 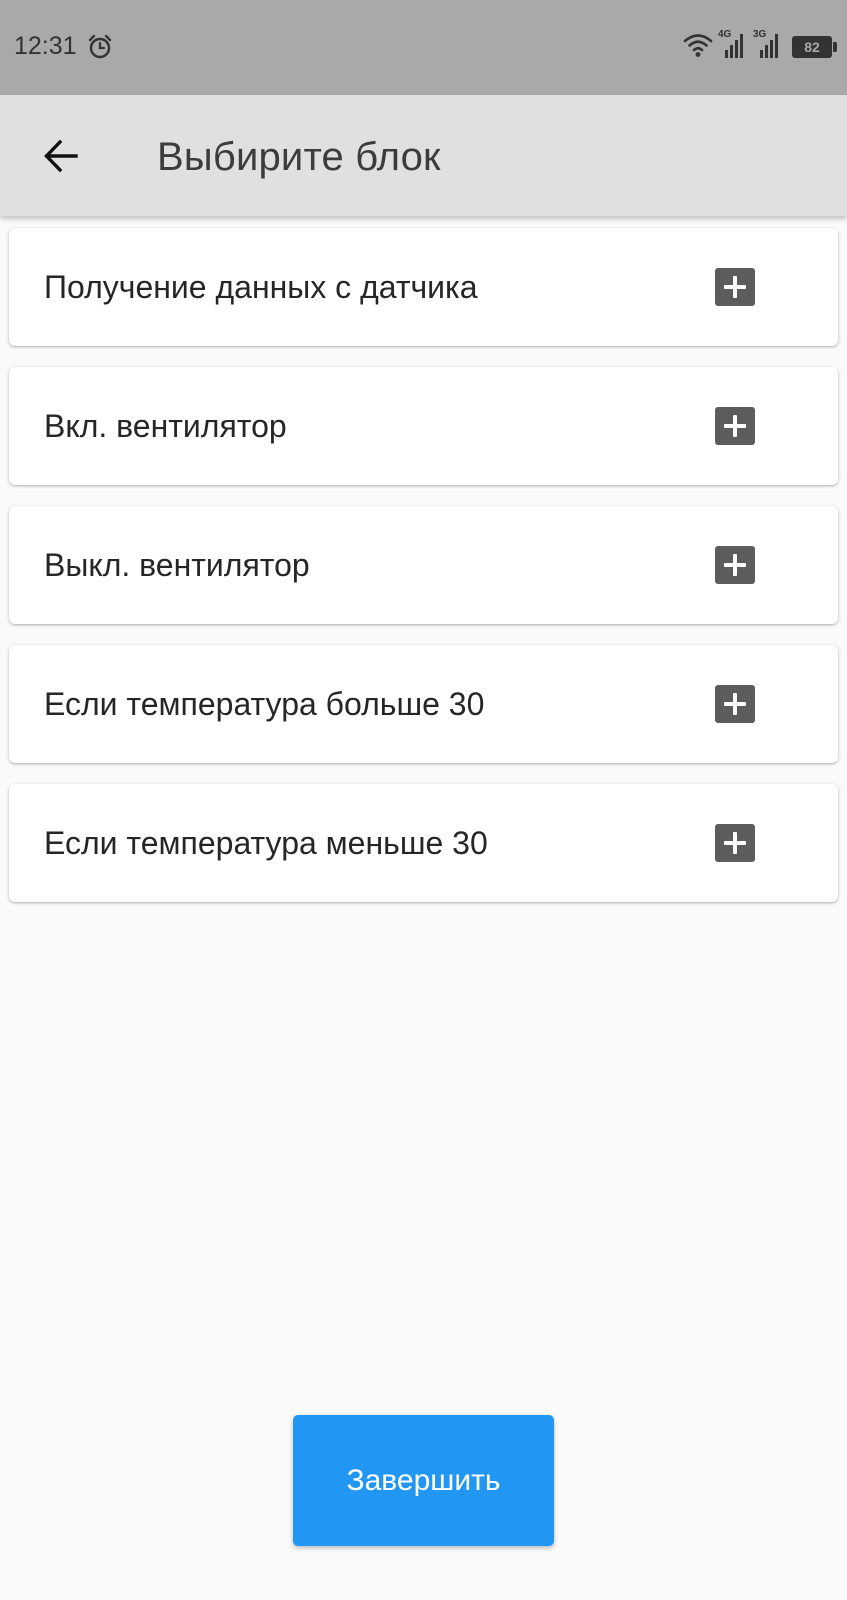 What do you see at coordinates (177, 565) in the screenshot?
I see `block-label: Выкл. вентилятор` at bounding box center [177, 565].